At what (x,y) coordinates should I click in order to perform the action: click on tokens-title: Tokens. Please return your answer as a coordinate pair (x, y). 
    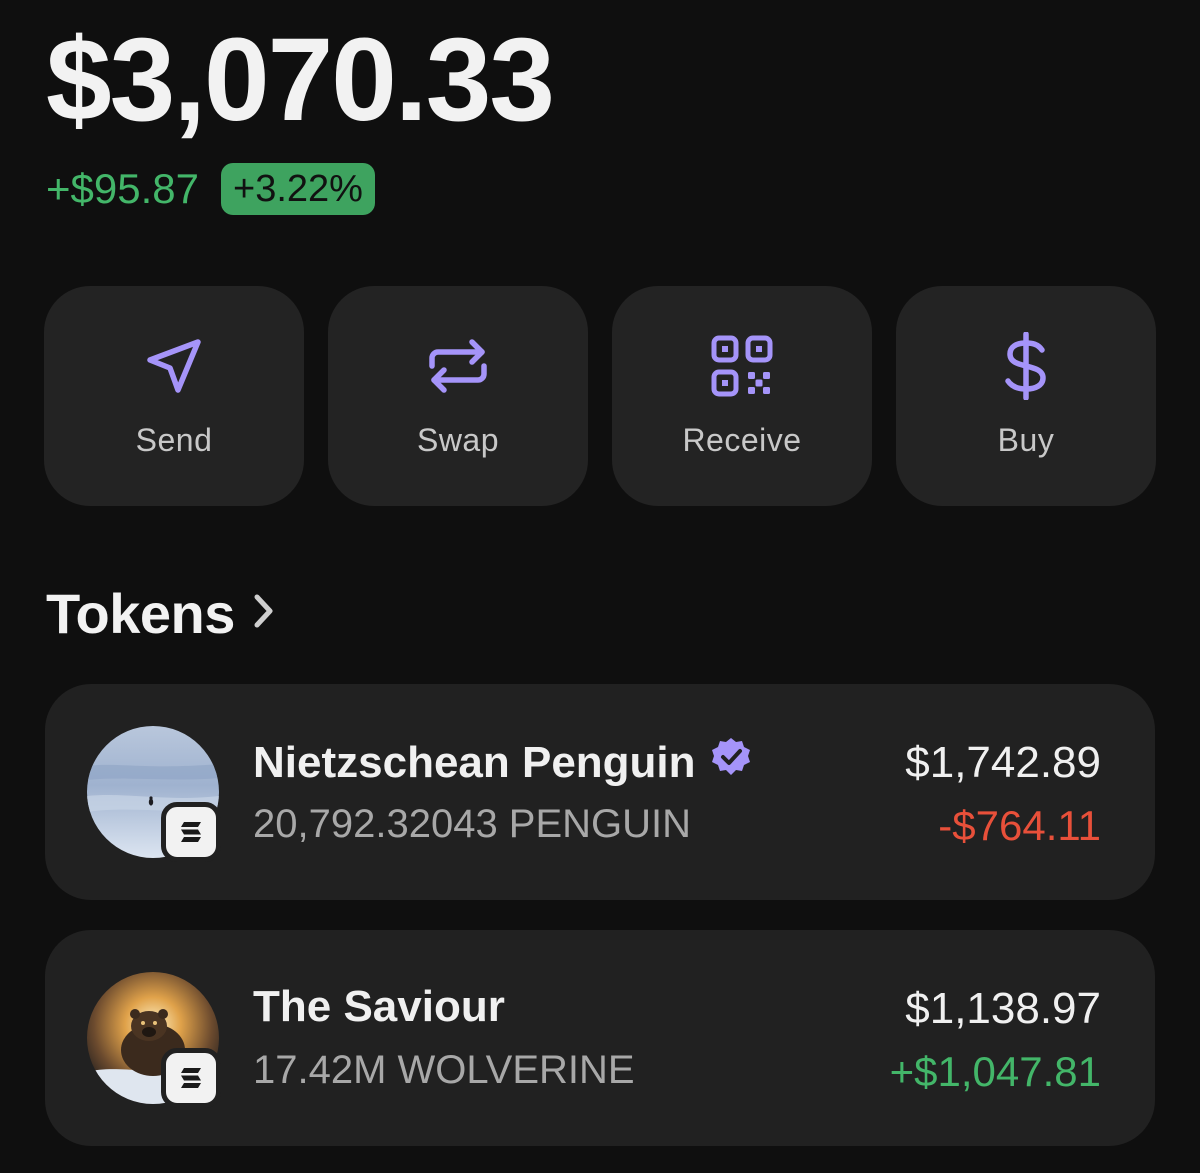
    Looking at the image, I should click on (140, 613).